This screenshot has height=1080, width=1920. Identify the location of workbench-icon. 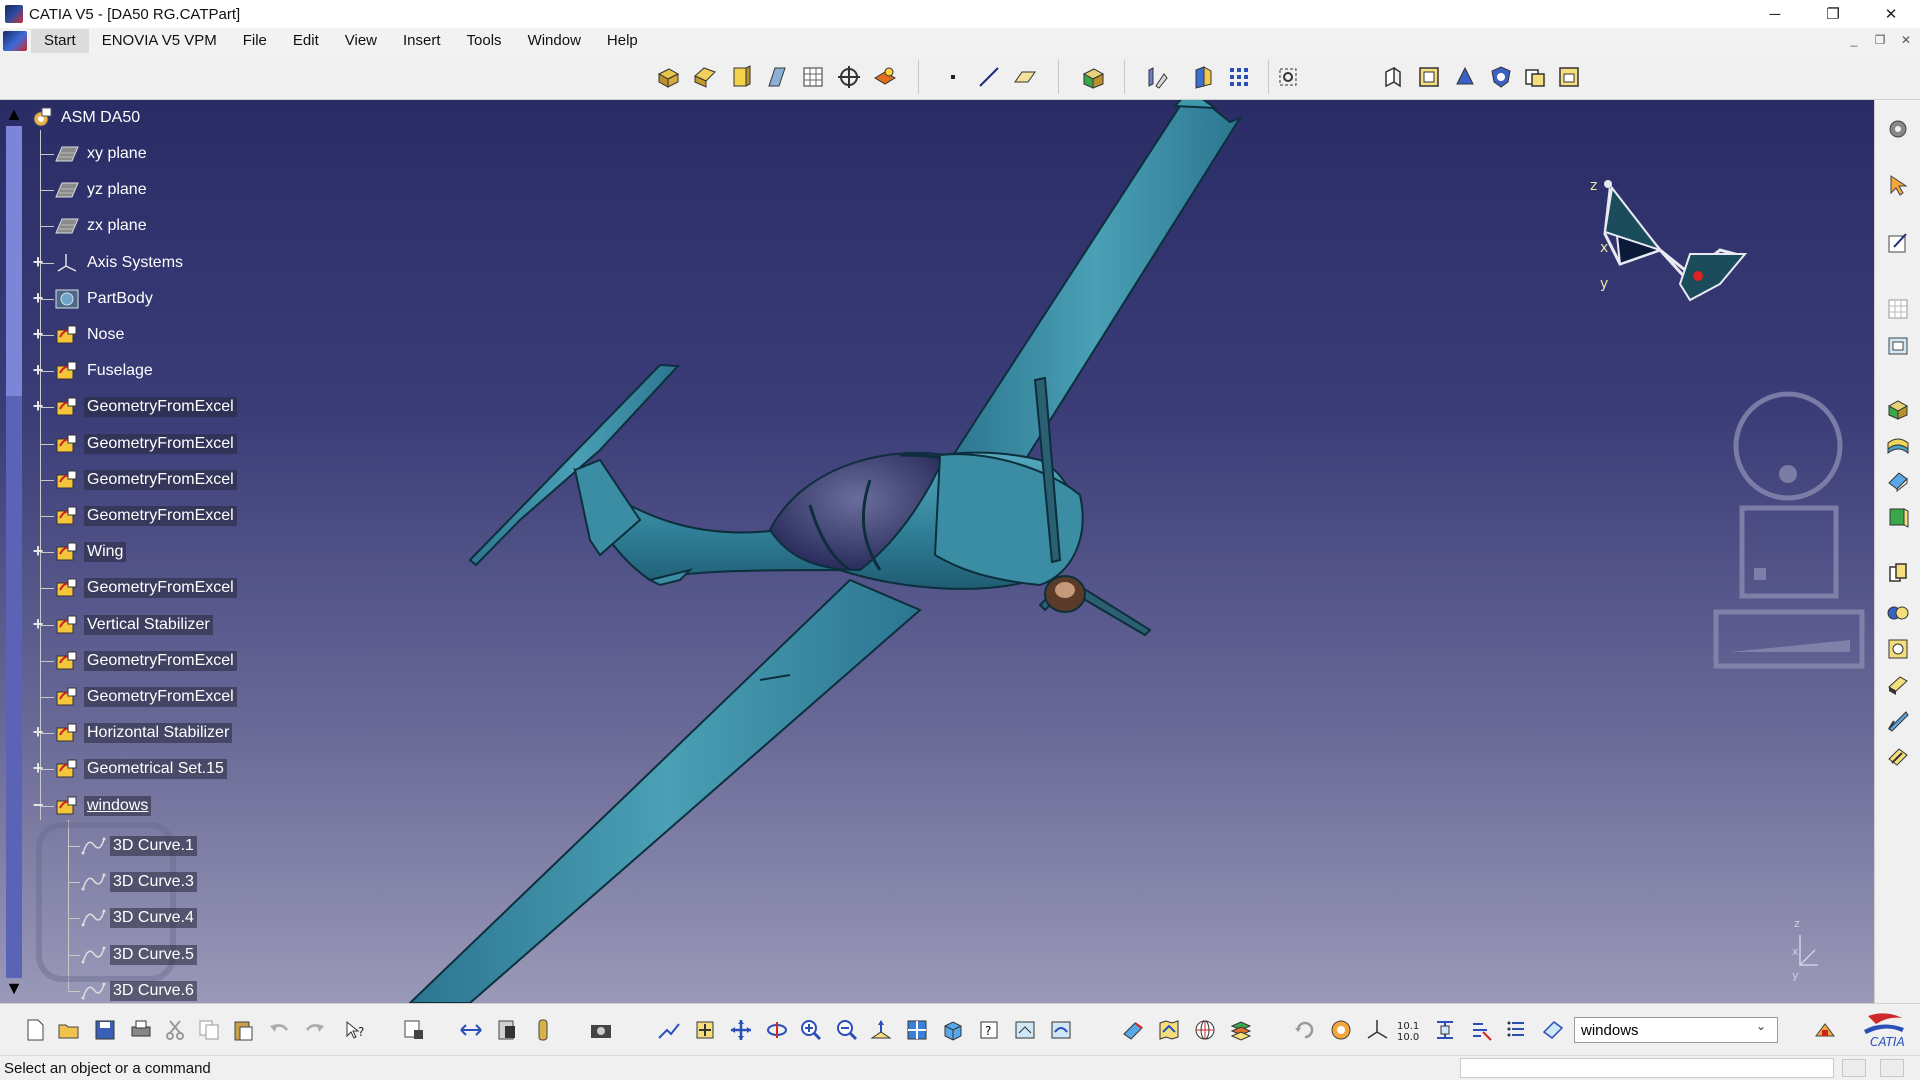
(1825, 1030).